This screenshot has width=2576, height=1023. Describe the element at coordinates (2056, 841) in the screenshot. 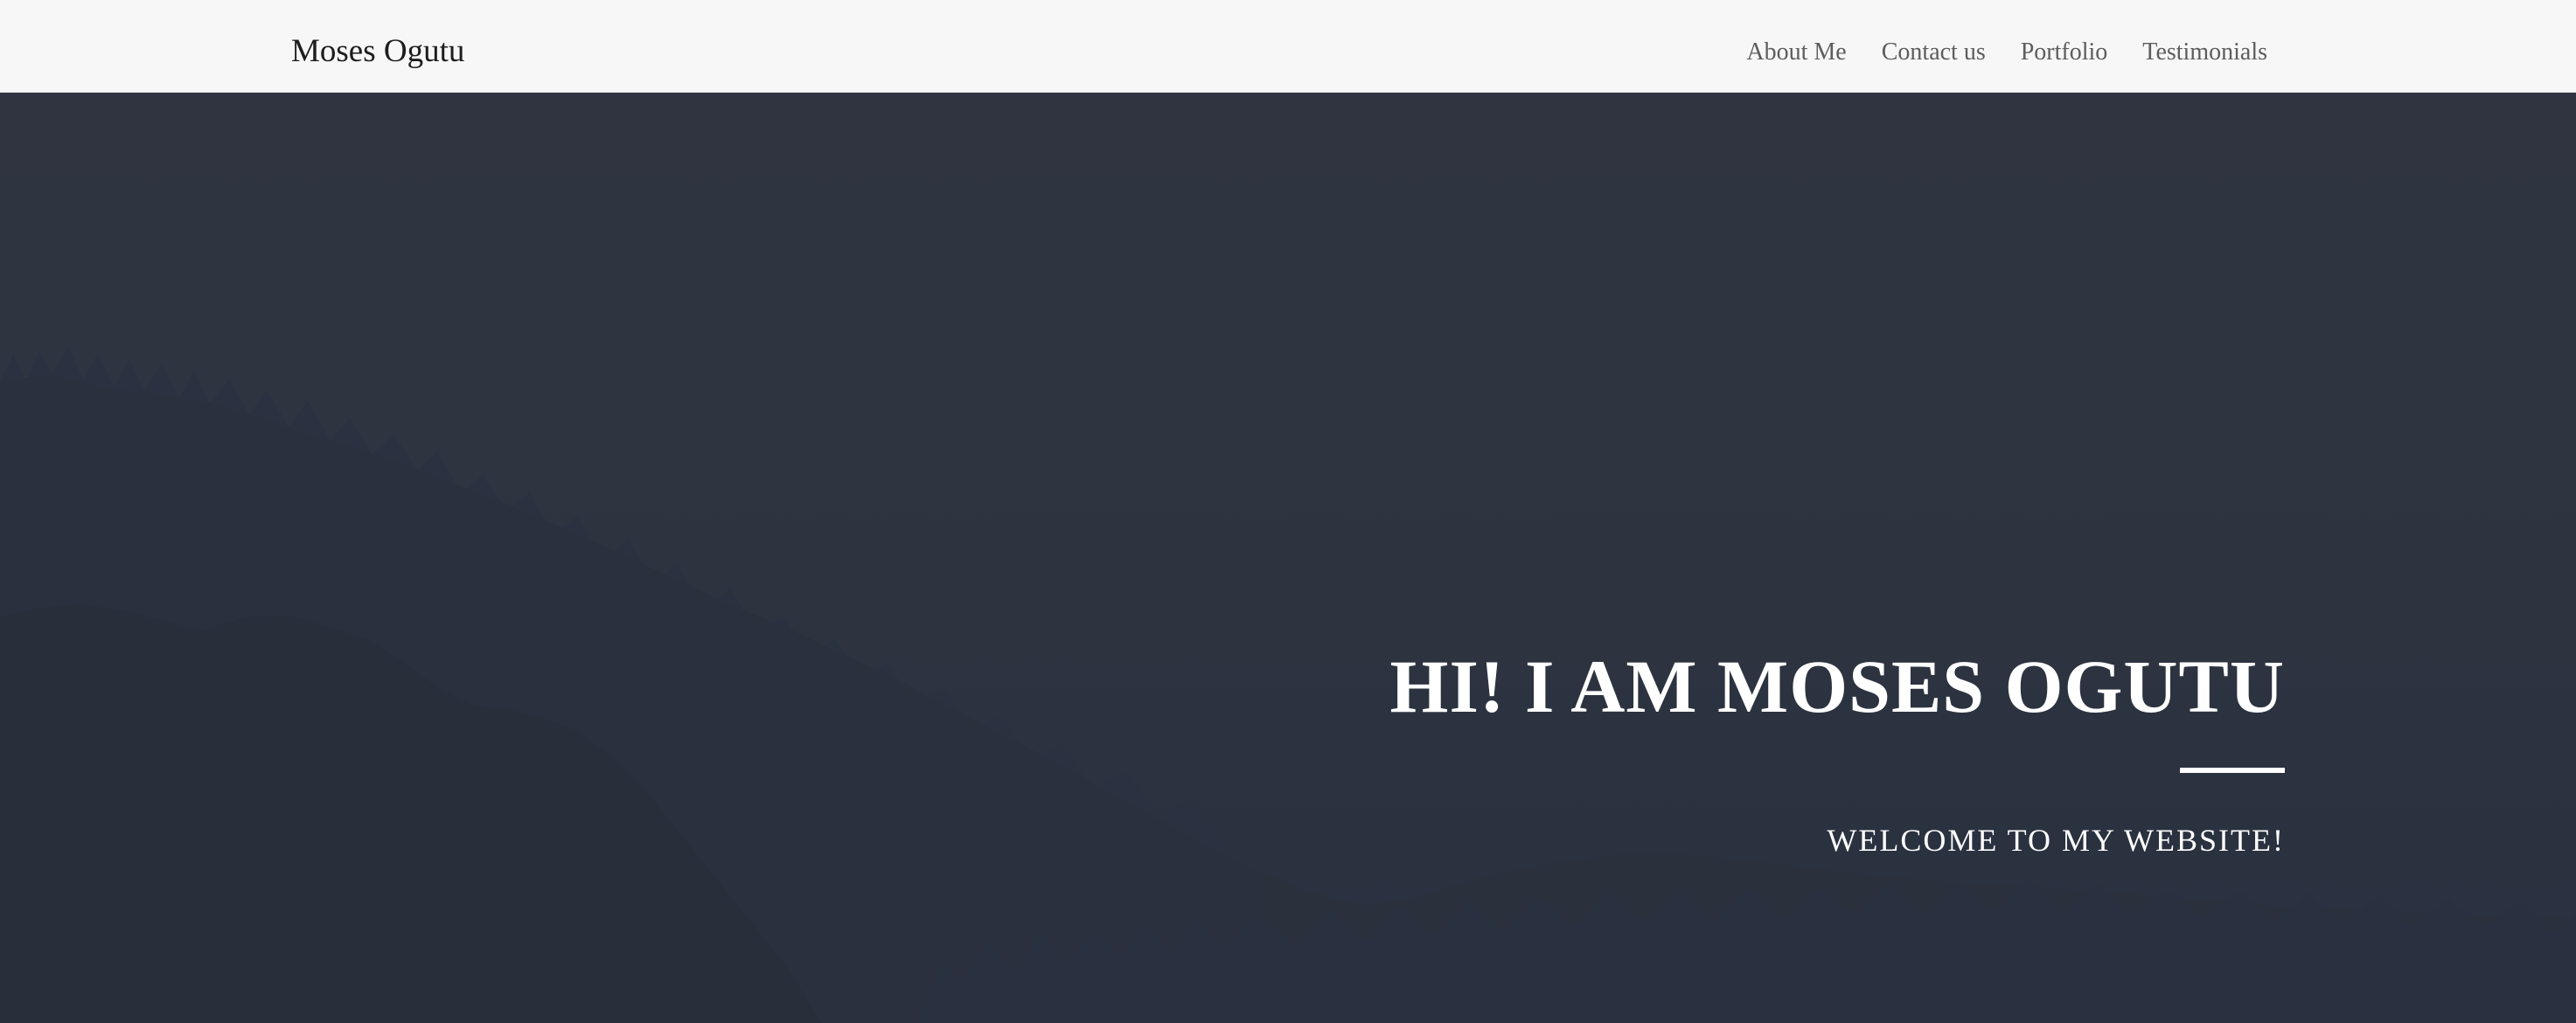

I see `hero-subtitle: WELCOME TO MY WEBSITE!` at that location.